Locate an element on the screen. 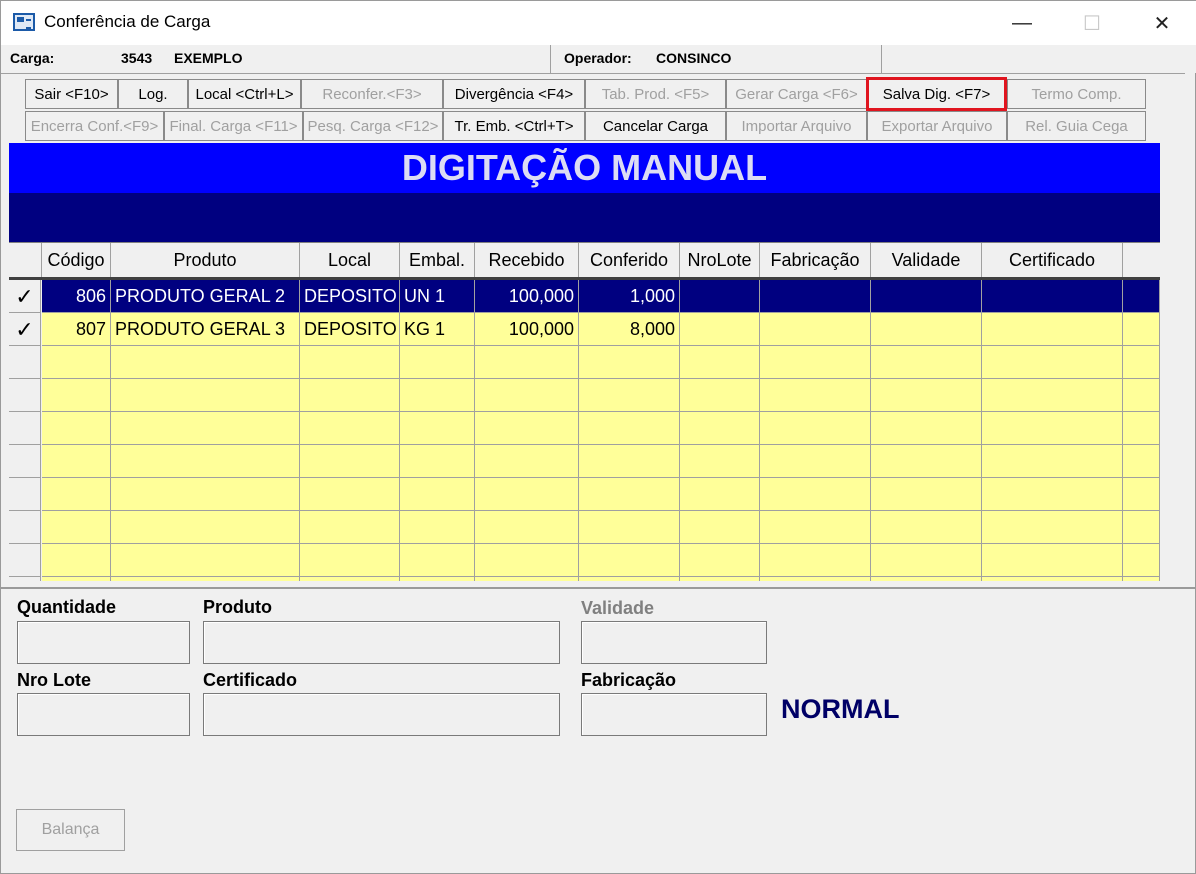 This screenshot has height=874, width=1196. validade-field is located at coordinates (674, 642).